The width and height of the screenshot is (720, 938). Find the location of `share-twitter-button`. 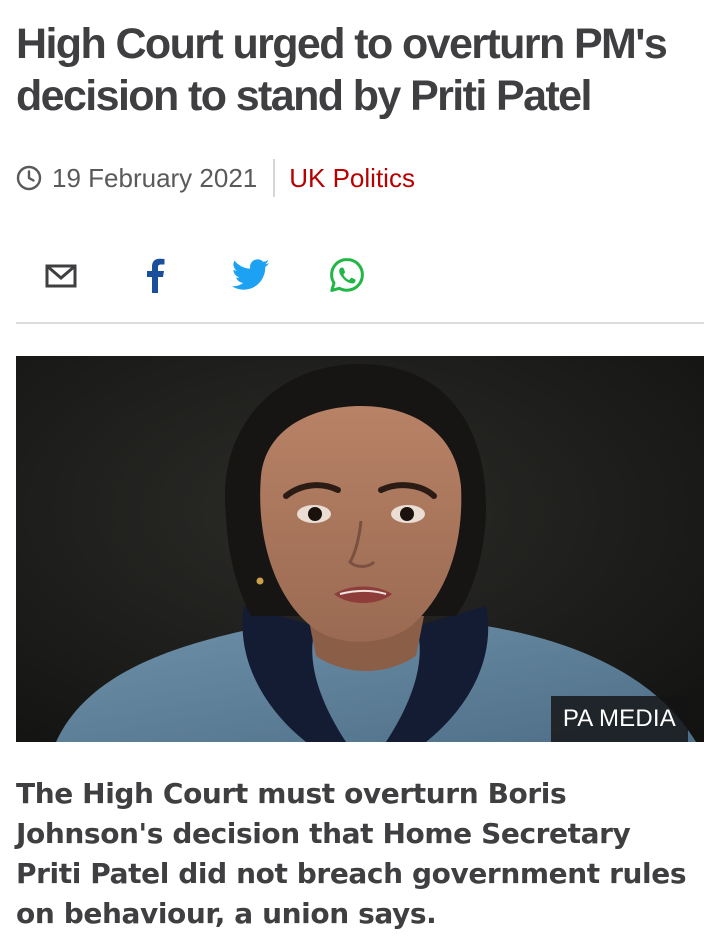

share-twitter-button is located at coordinates (251, 275).